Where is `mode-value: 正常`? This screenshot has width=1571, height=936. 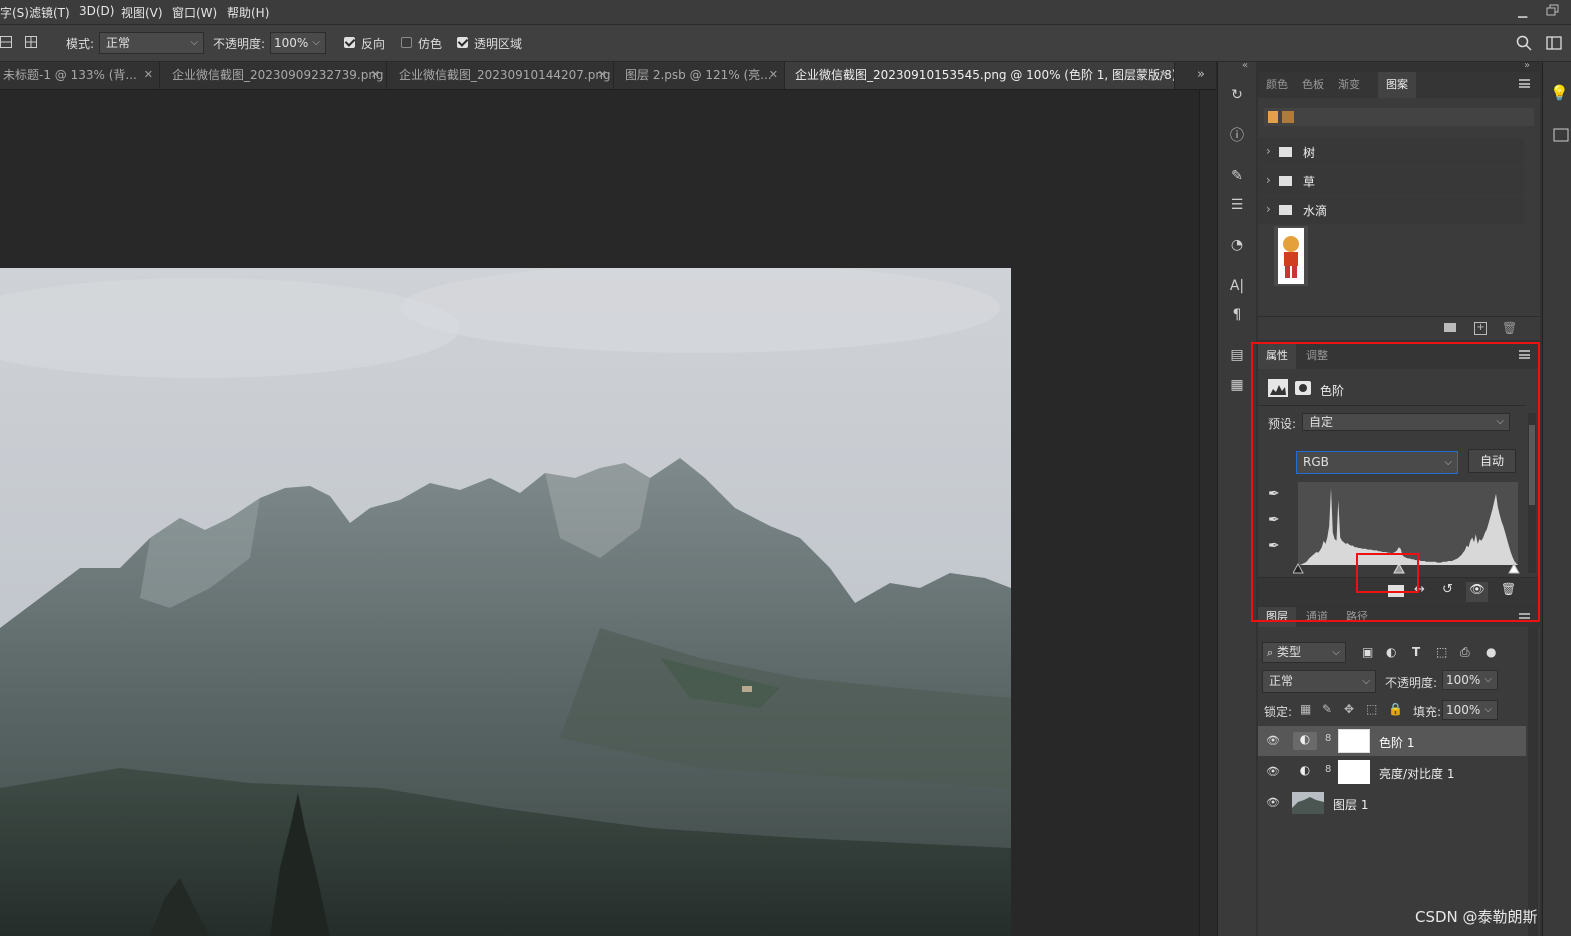
mode-value: 正常 is located at coordinates (118, 43).